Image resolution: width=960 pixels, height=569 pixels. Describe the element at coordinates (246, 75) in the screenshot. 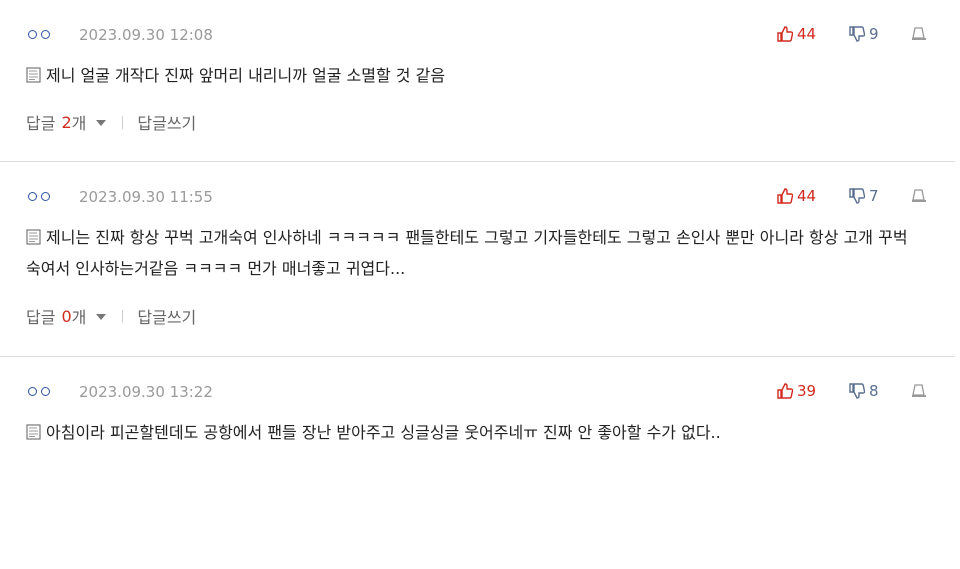

I see `comment-text: 제니 얼굴 개작다 진짜 앞머리 내리니까 얼굴 소멸할 것 같음` at that location.